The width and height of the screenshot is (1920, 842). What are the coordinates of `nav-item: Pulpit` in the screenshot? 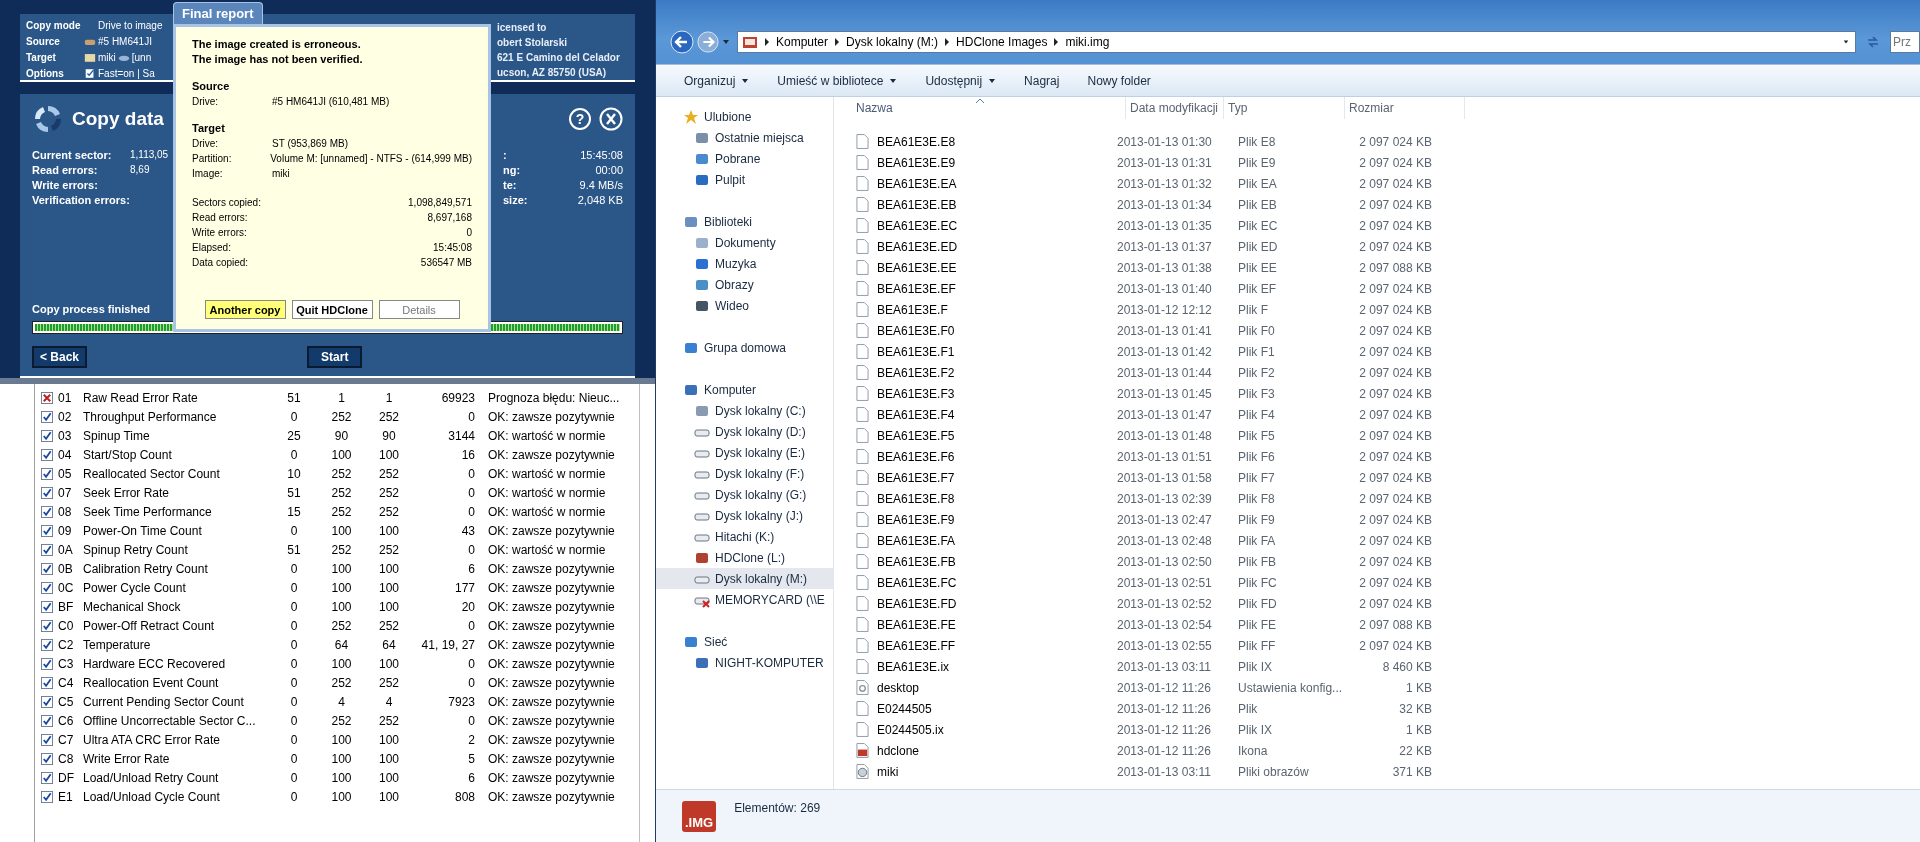 It's located at (744, 179).